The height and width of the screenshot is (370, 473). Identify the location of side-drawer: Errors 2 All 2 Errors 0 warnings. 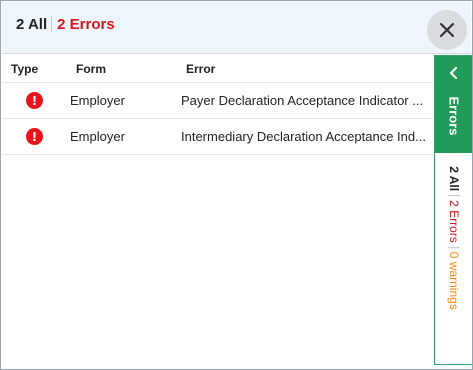
(453, 210).